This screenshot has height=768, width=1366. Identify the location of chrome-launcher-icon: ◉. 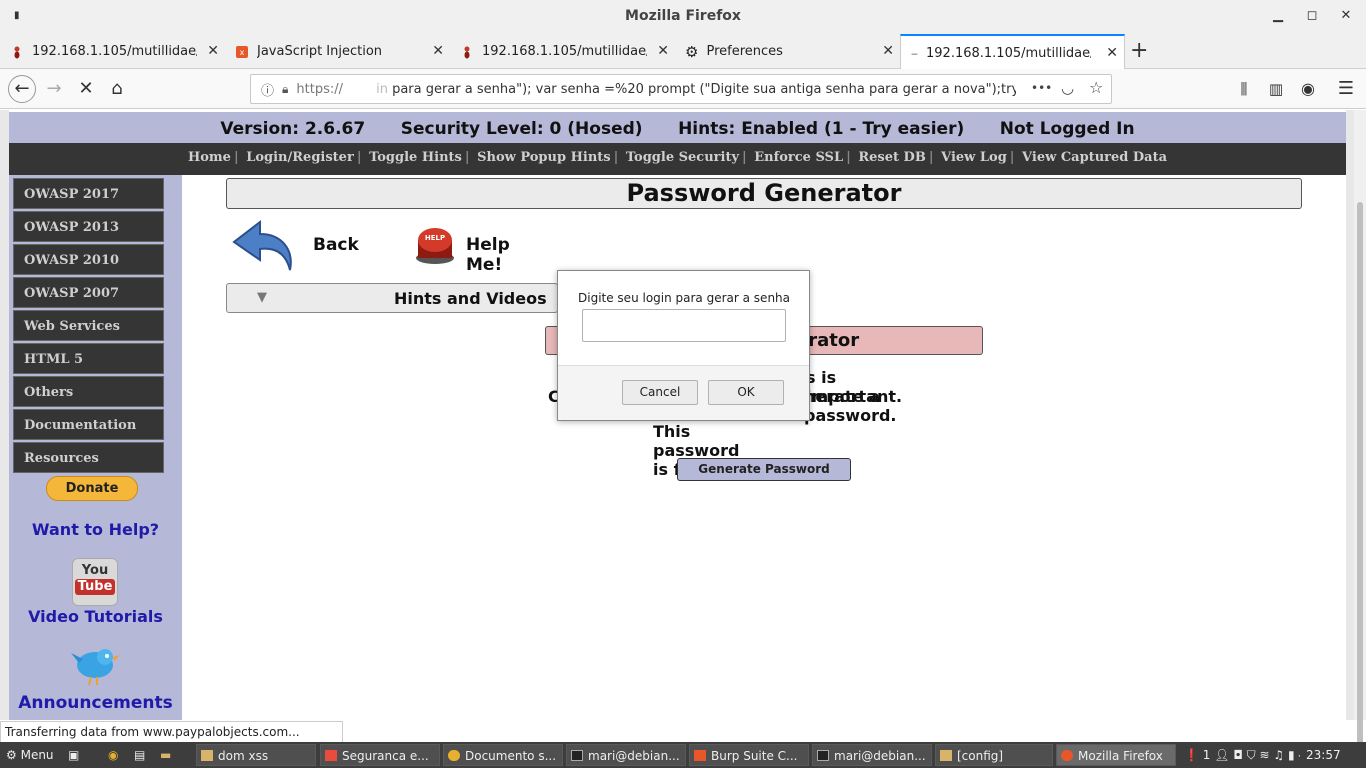
(115, 755).